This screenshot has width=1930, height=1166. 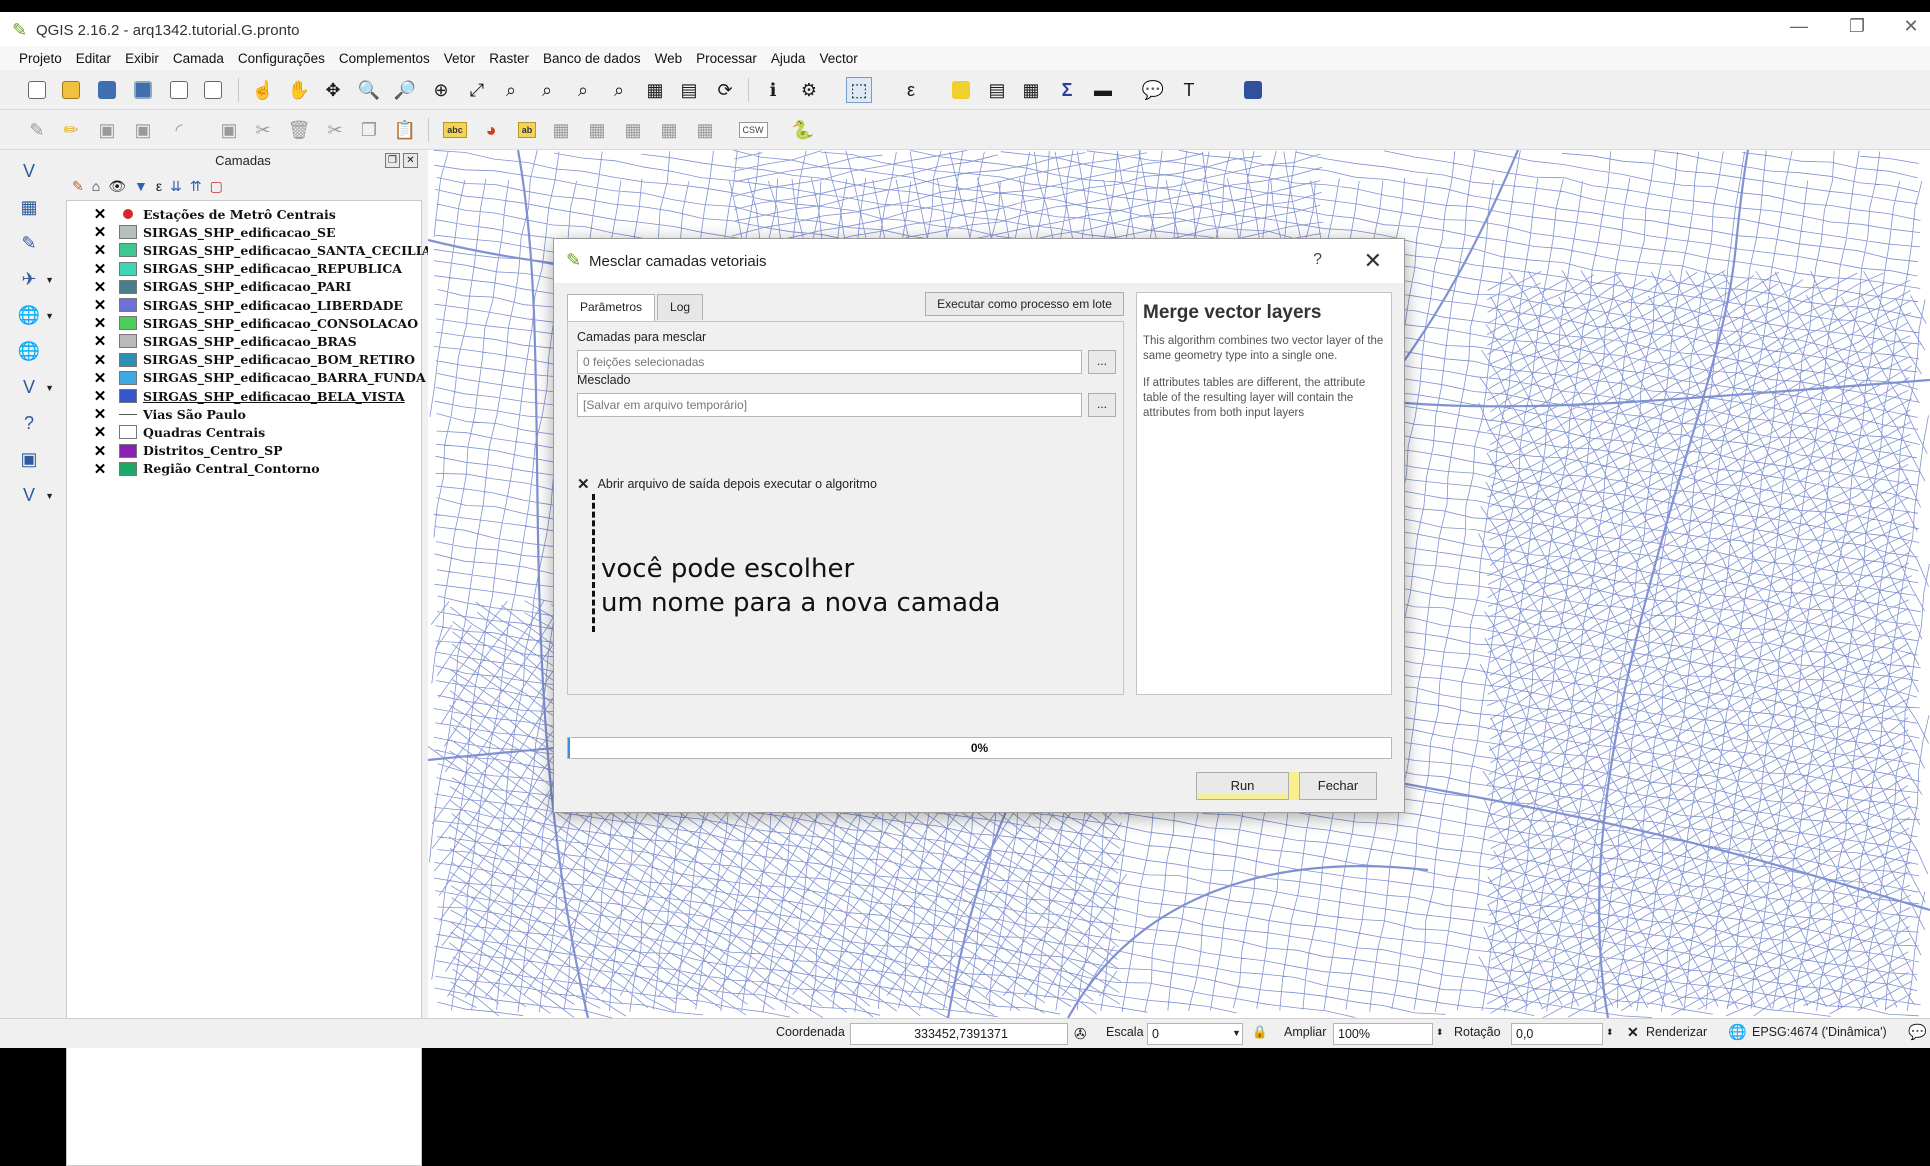 What do you see at coordinates (201, 214) in the screenshot?
I see `layer-row: ✕ Estações de Metrô Centrais` at bounding box center [201, 214].